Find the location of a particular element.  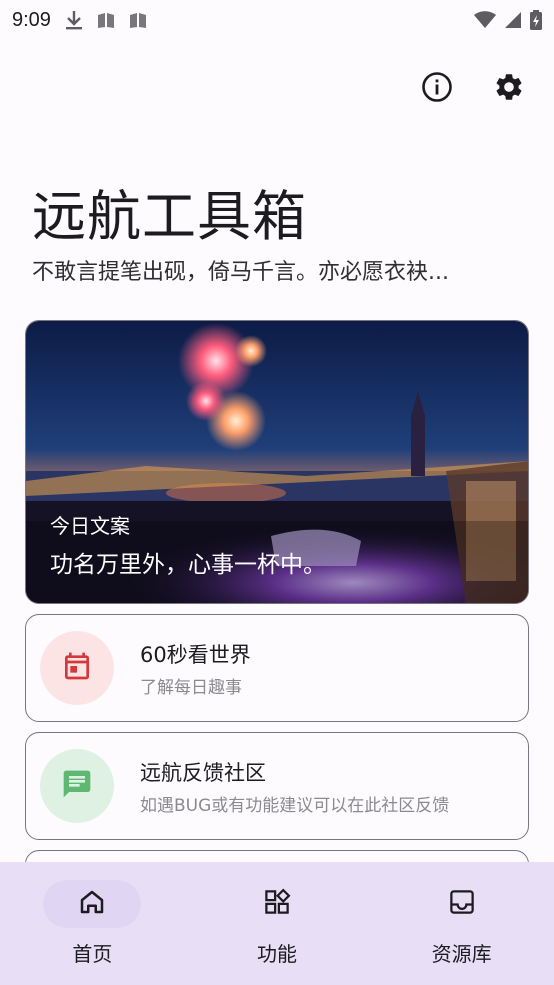

chat-icon is located at coordinates (77, 786).